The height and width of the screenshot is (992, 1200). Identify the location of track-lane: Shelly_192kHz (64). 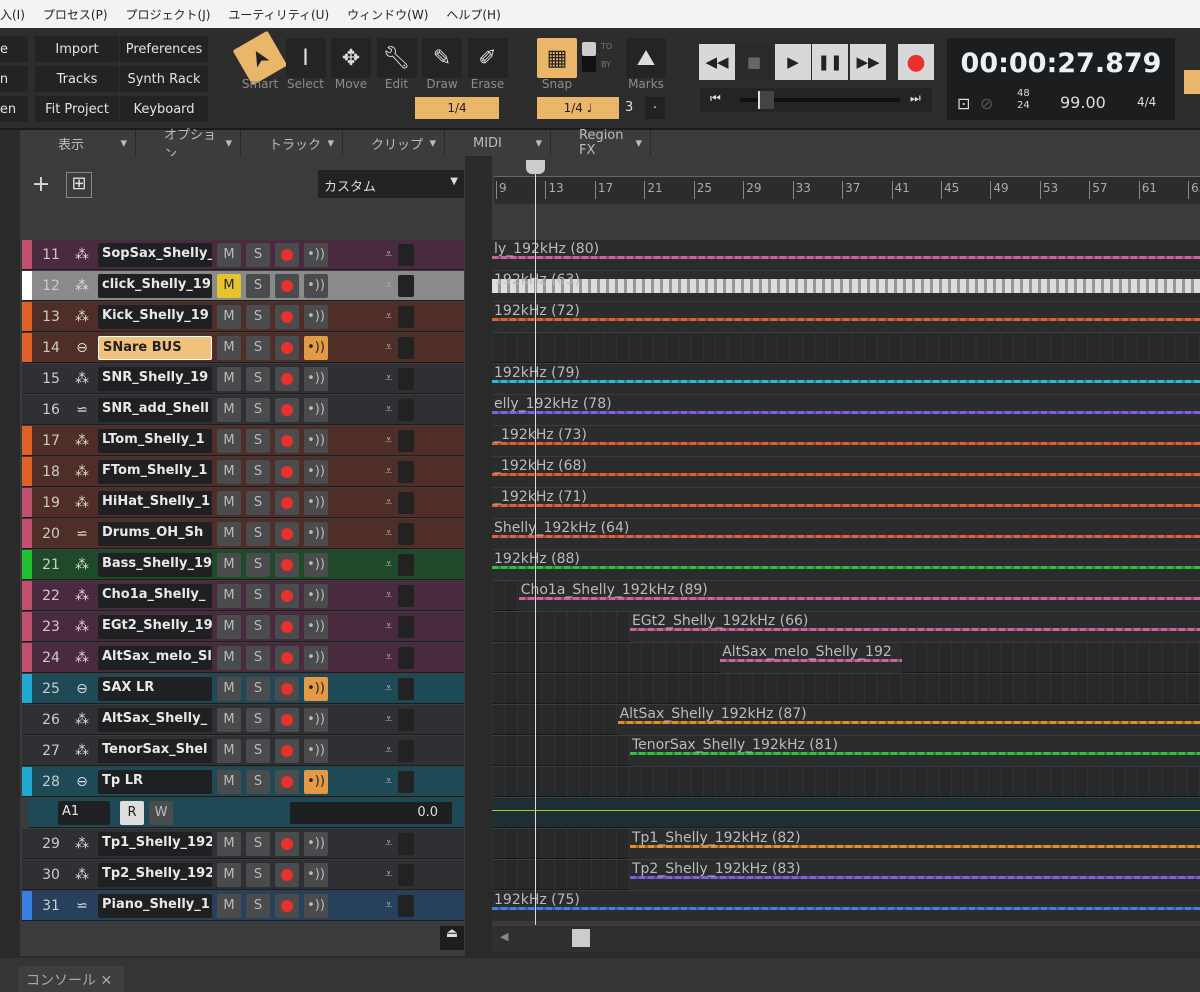
(846, 534).